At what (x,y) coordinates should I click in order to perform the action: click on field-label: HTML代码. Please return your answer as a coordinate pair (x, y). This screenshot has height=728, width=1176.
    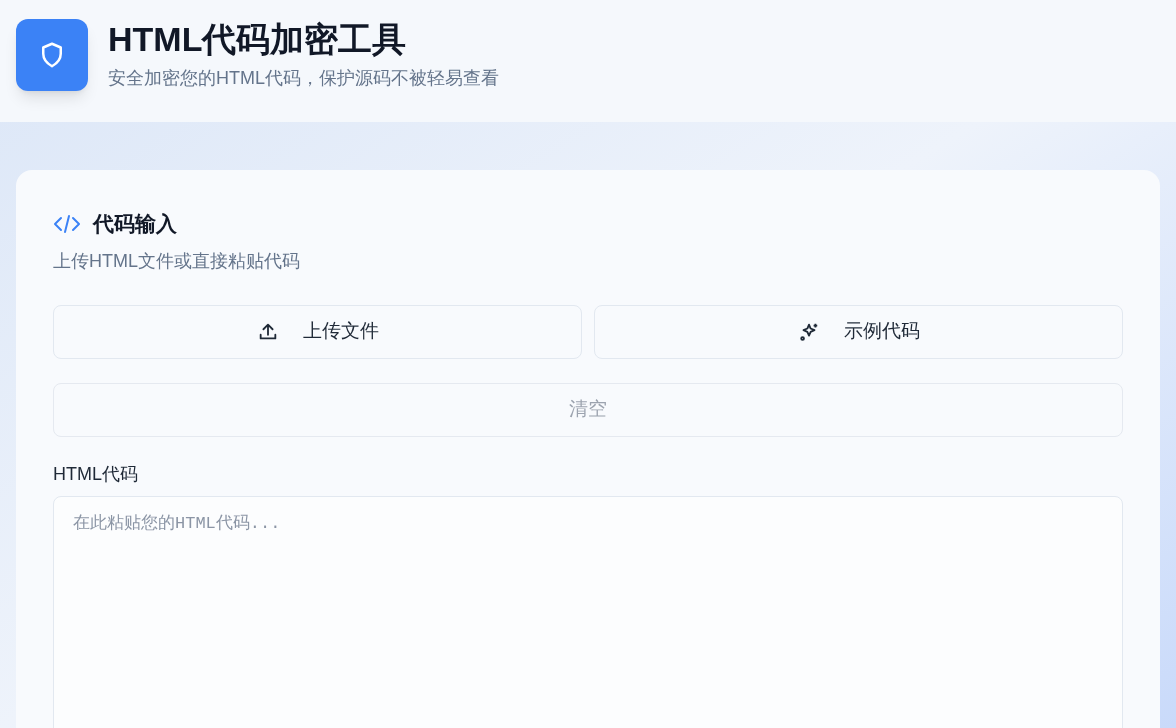
    Looking at the image, I should click on (96, 474).